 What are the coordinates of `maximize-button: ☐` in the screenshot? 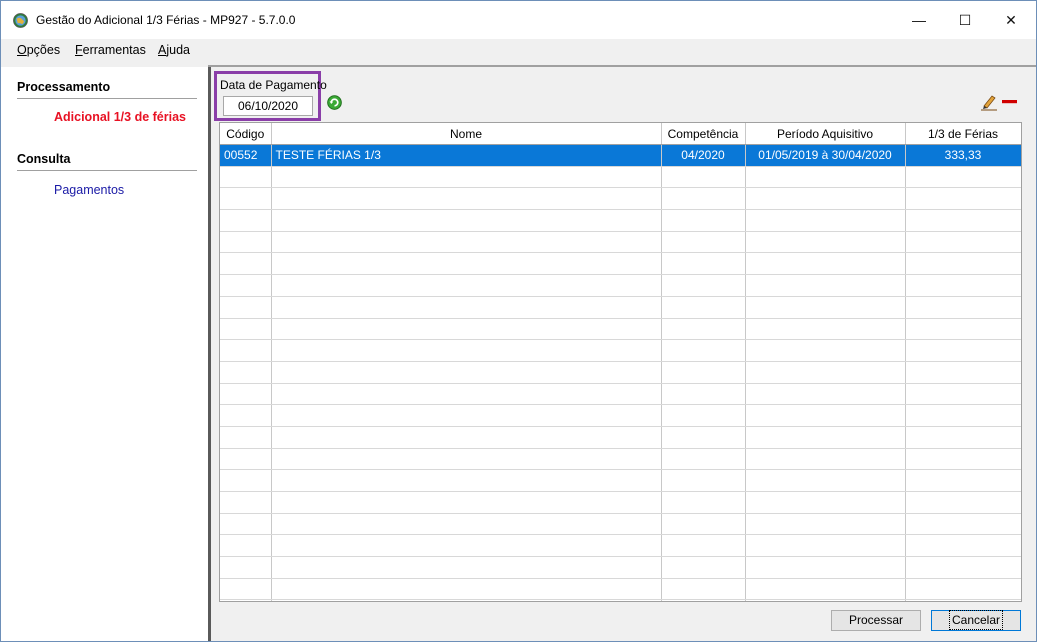 It's located at (965, 20).